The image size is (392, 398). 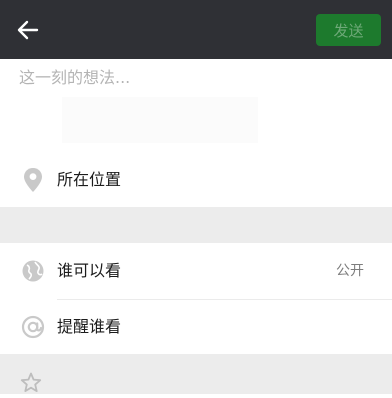 What do you see at coordinates (33, 327) in the screenshot?
I see `at-sign-icon` at bounding box center [33, 327].